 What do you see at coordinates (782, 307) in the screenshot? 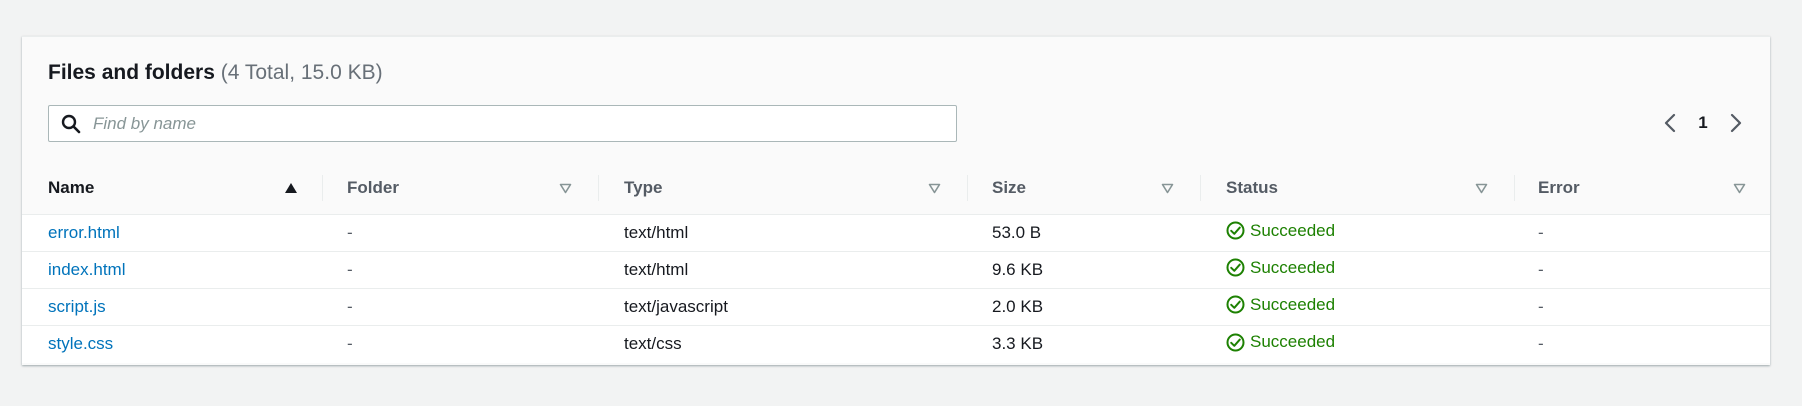
I see `cell-type: text/javascript` at bounding box center [782, 307].